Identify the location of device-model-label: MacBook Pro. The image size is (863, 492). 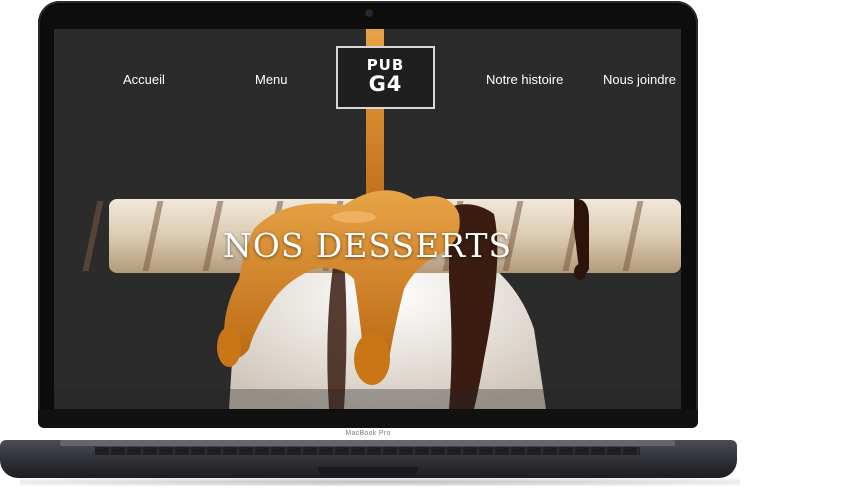
(368, 433).